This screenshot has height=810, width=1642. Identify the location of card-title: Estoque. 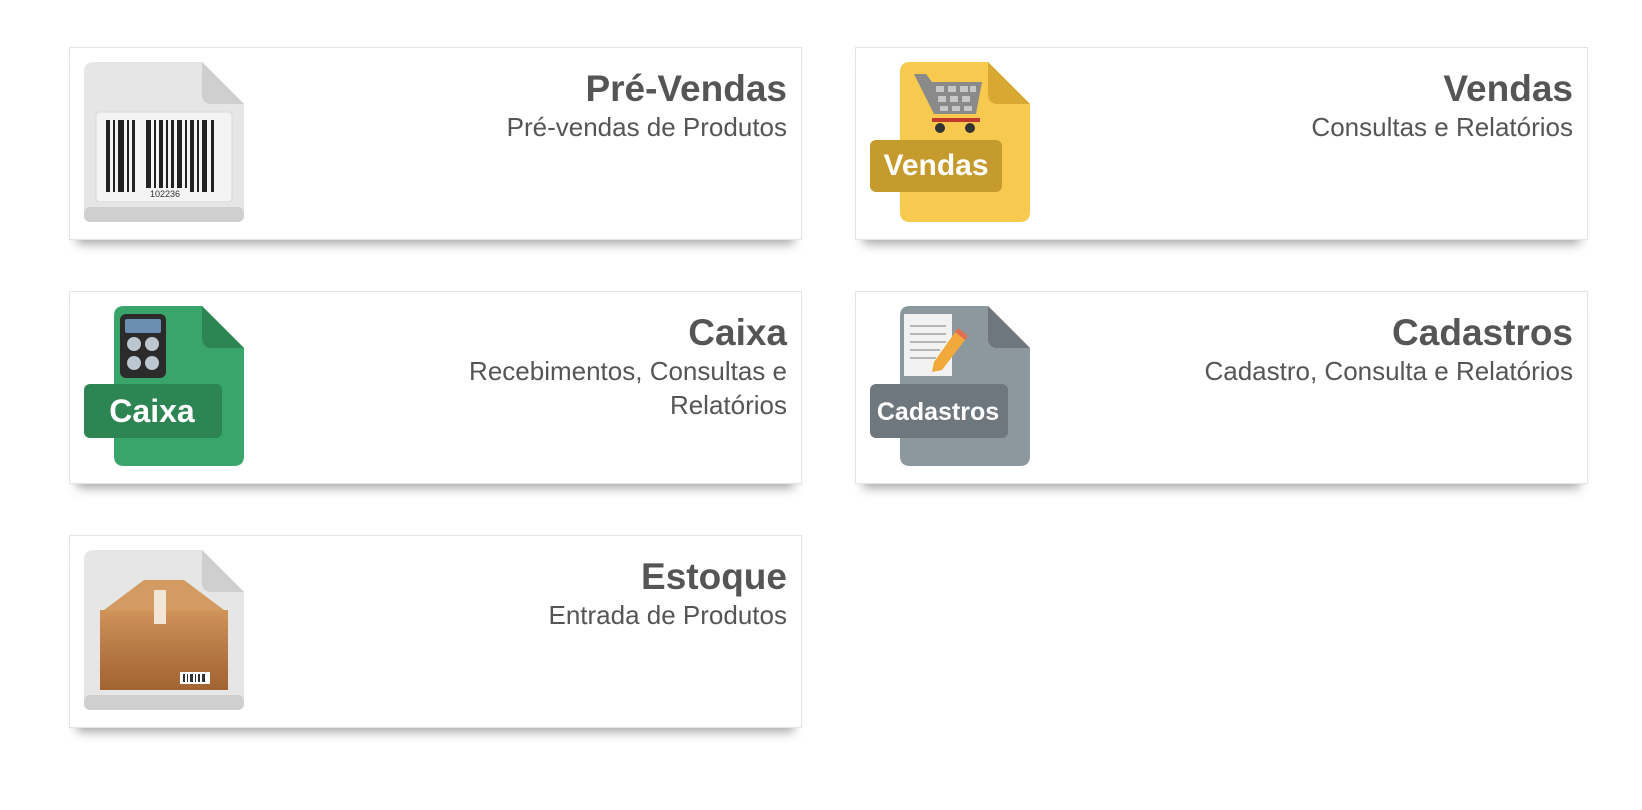
(714, 576).